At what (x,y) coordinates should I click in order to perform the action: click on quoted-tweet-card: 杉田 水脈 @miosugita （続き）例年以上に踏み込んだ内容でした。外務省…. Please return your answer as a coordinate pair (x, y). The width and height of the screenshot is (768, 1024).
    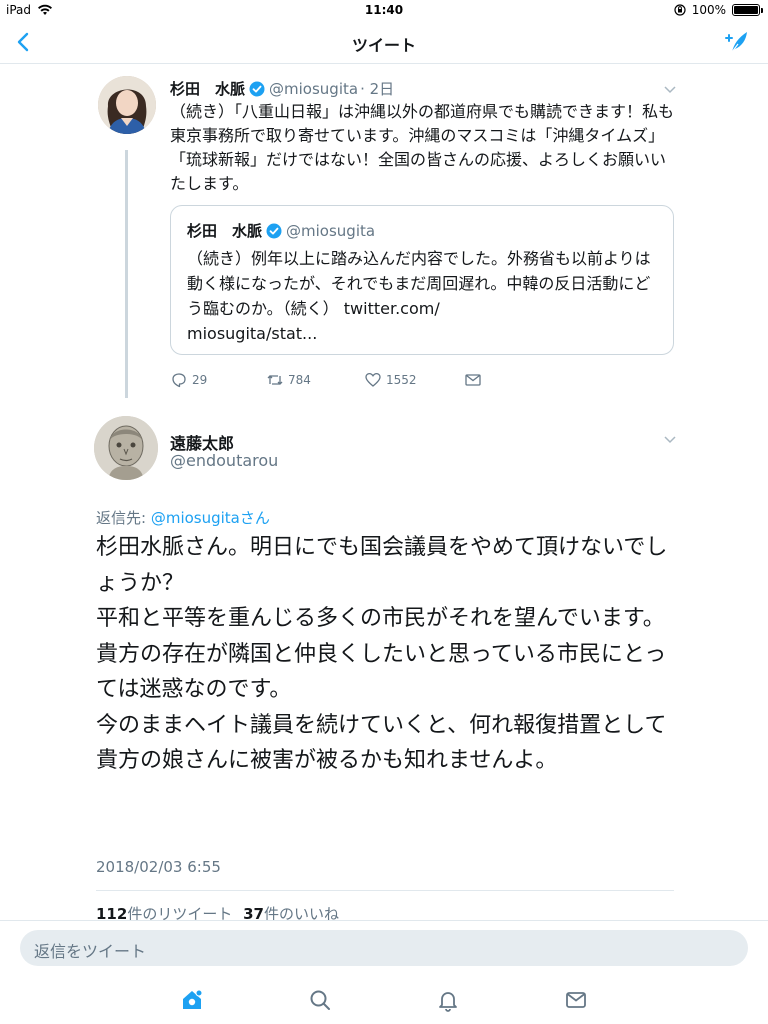
    Looking at the image, I should click on (422, 280).